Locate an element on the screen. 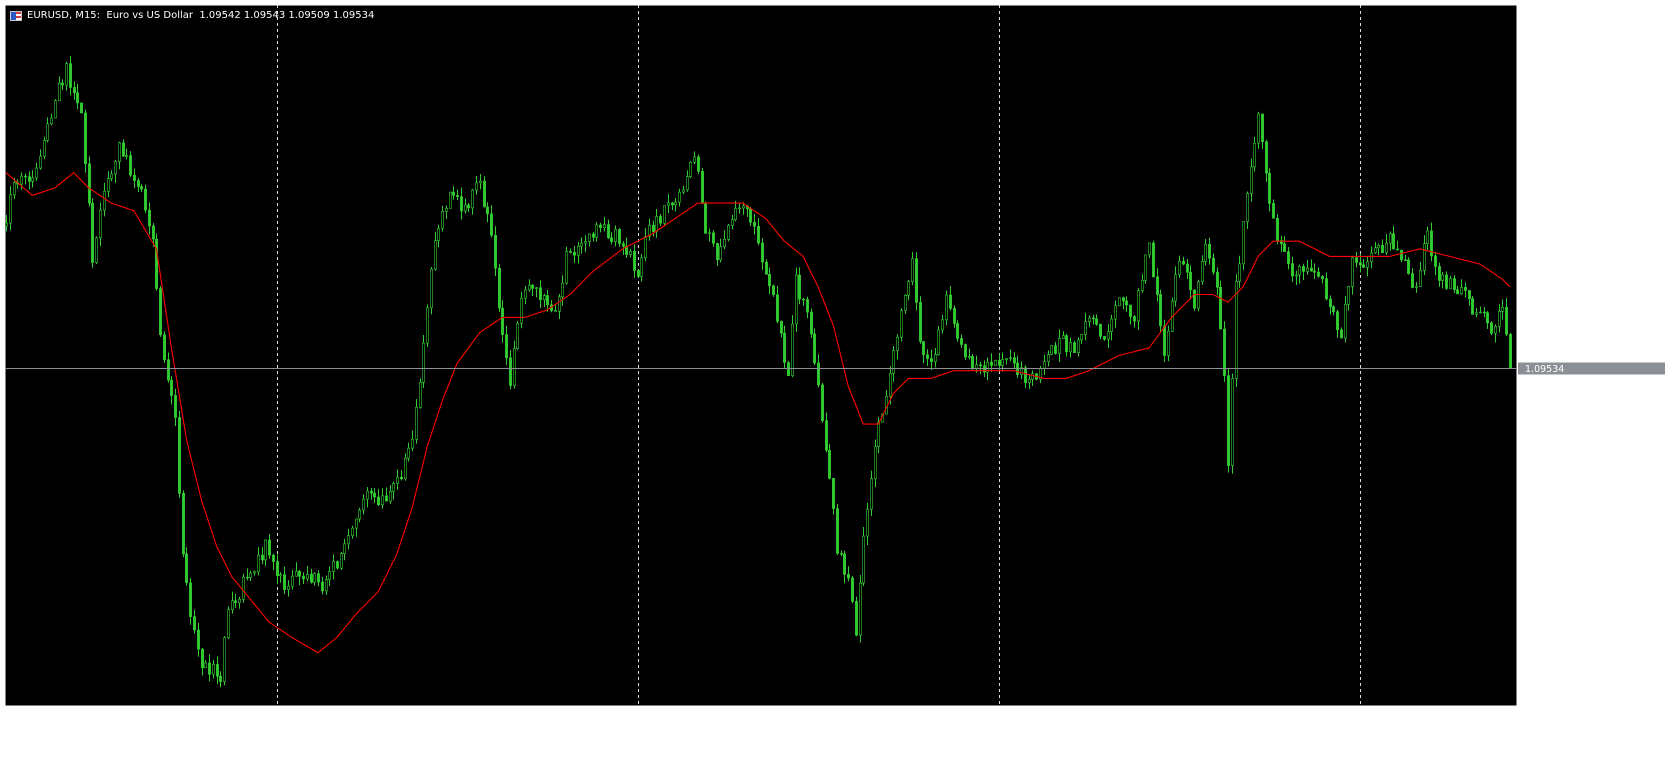  price-tick-label: 1.09920 is located at coordinates (1544, 75).